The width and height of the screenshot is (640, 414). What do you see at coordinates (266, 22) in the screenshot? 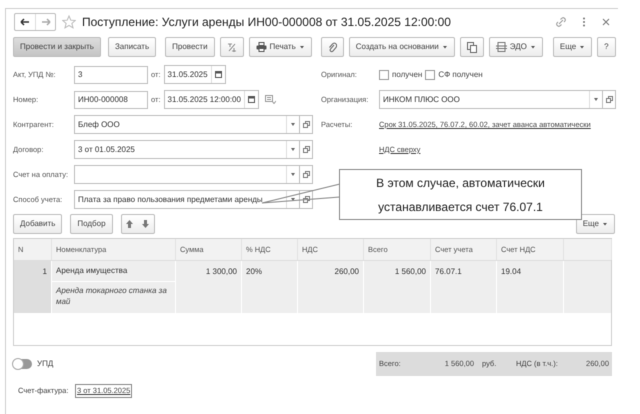
I see `window-title: Поступление: Услуги аренды ИН00-000008 от 31.05.2025 12:00:00` at bounding box center [266, 22].